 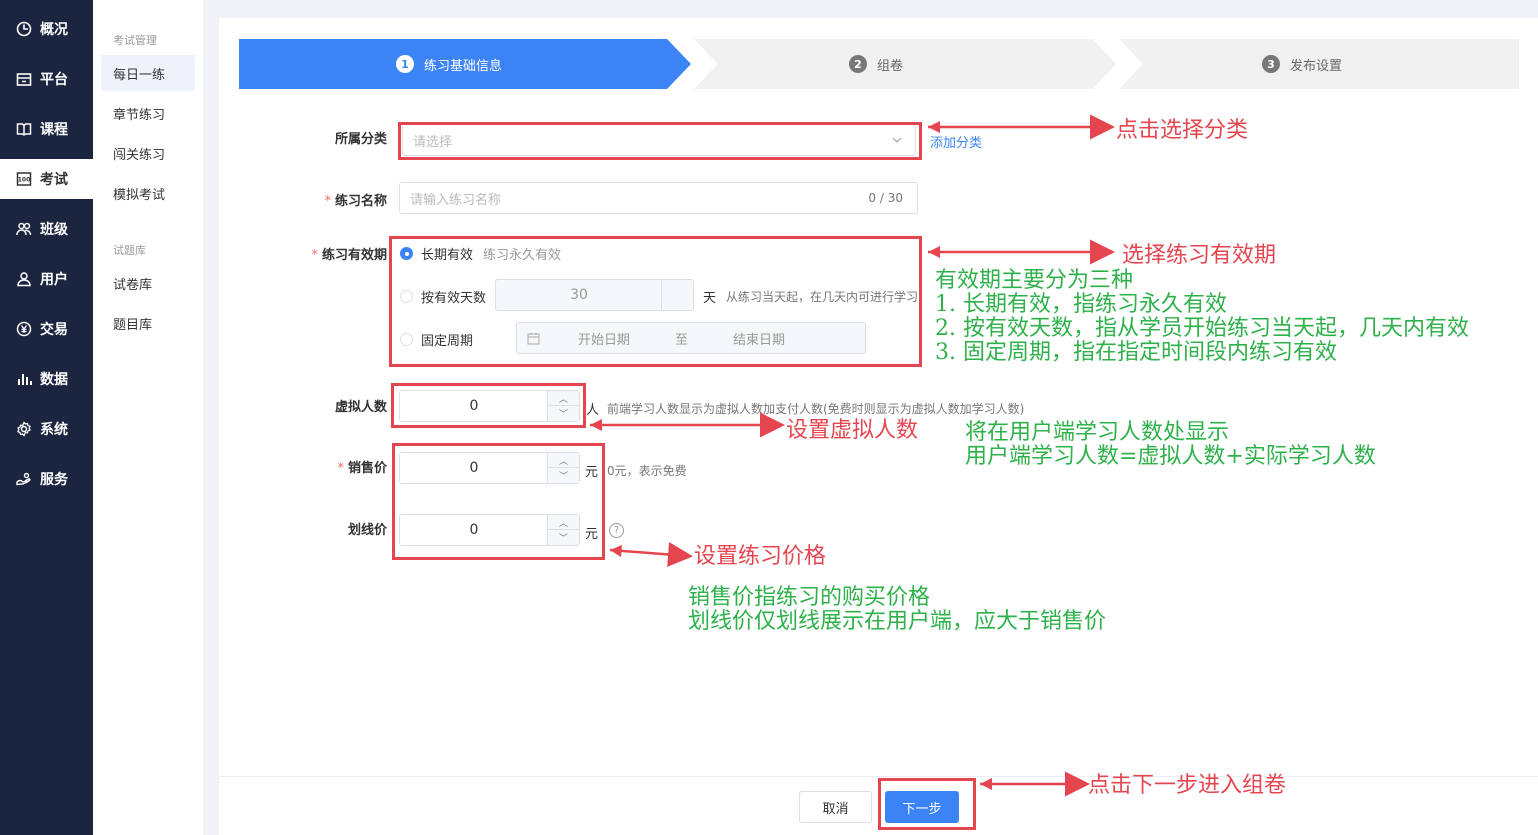 I want to click on class-icon, so click(x=24, y=229).